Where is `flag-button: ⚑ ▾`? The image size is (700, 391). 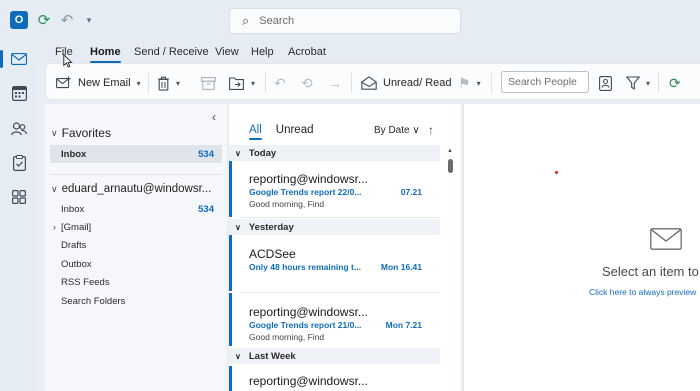
flag-button: ⚑ ▾ is located at coordinates (469, 83).